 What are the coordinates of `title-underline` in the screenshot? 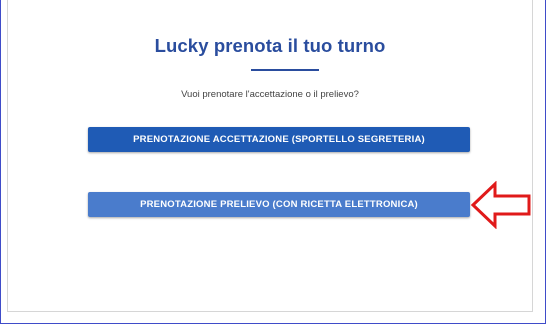 It's located at (285, 70).